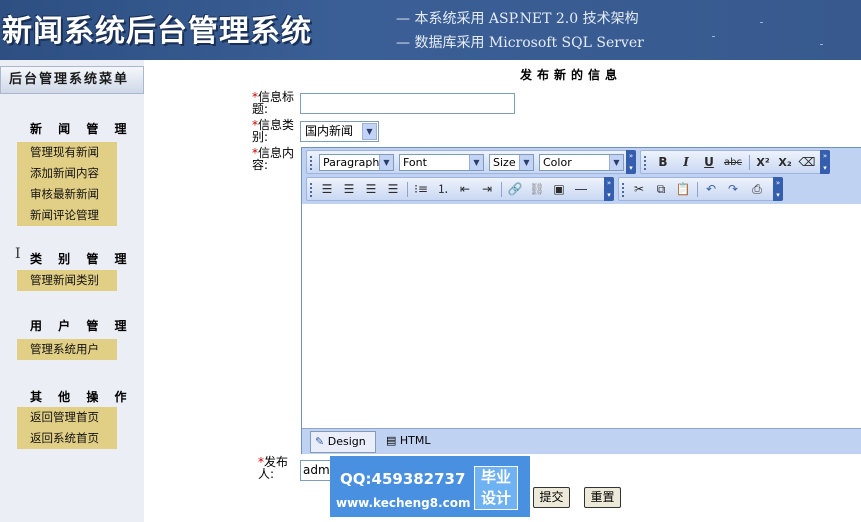 The width and height of the screenshot is (861, 522). What do you see at coordinates (487, 189) in the screenshot?
I see `indent-icon: ⇥` at bounding box center [487, 189].